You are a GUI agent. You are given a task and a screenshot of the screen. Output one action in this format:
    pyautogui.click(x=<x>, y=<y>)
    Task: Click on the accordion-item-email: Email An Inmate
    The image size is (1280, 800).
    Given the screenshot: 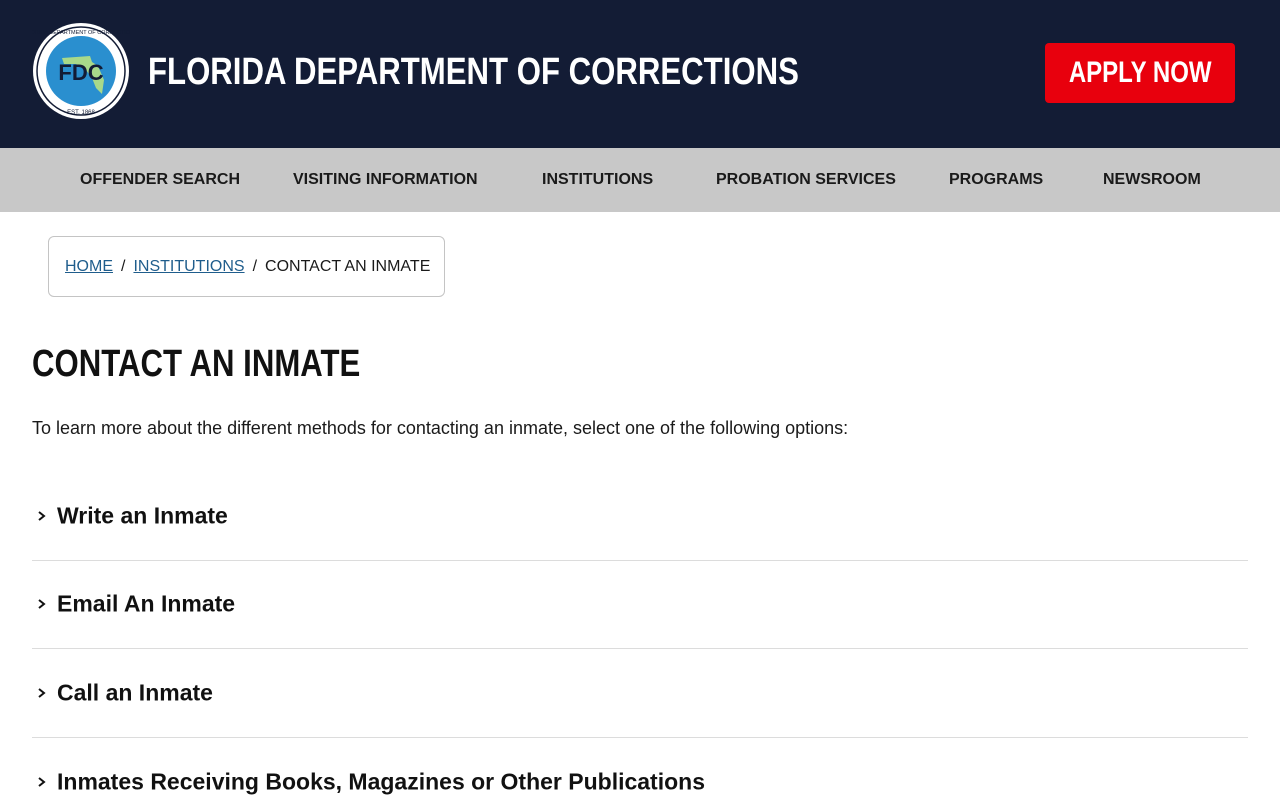 What is the action you would take?
    pyautogui.click(x=640, y=605)
    